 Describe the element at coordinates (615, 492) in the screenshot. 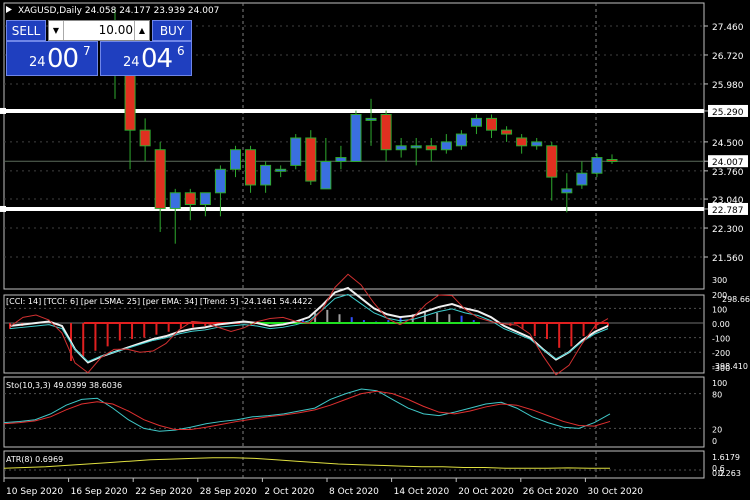

I see `time-label: 30 Oct 2020` at that location.